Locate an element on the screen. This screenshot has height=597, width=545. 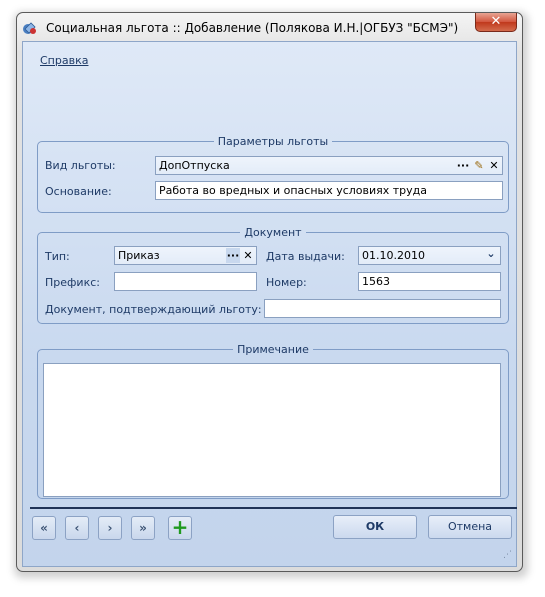
cancel-label: Отмена is located at coordinates (470, 526).